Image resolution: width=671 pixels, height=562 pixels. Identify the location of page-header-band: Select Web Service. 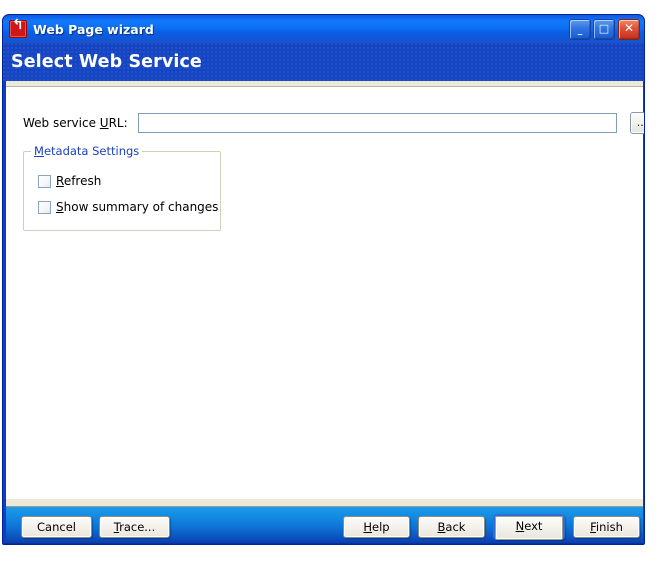
(323, 62).